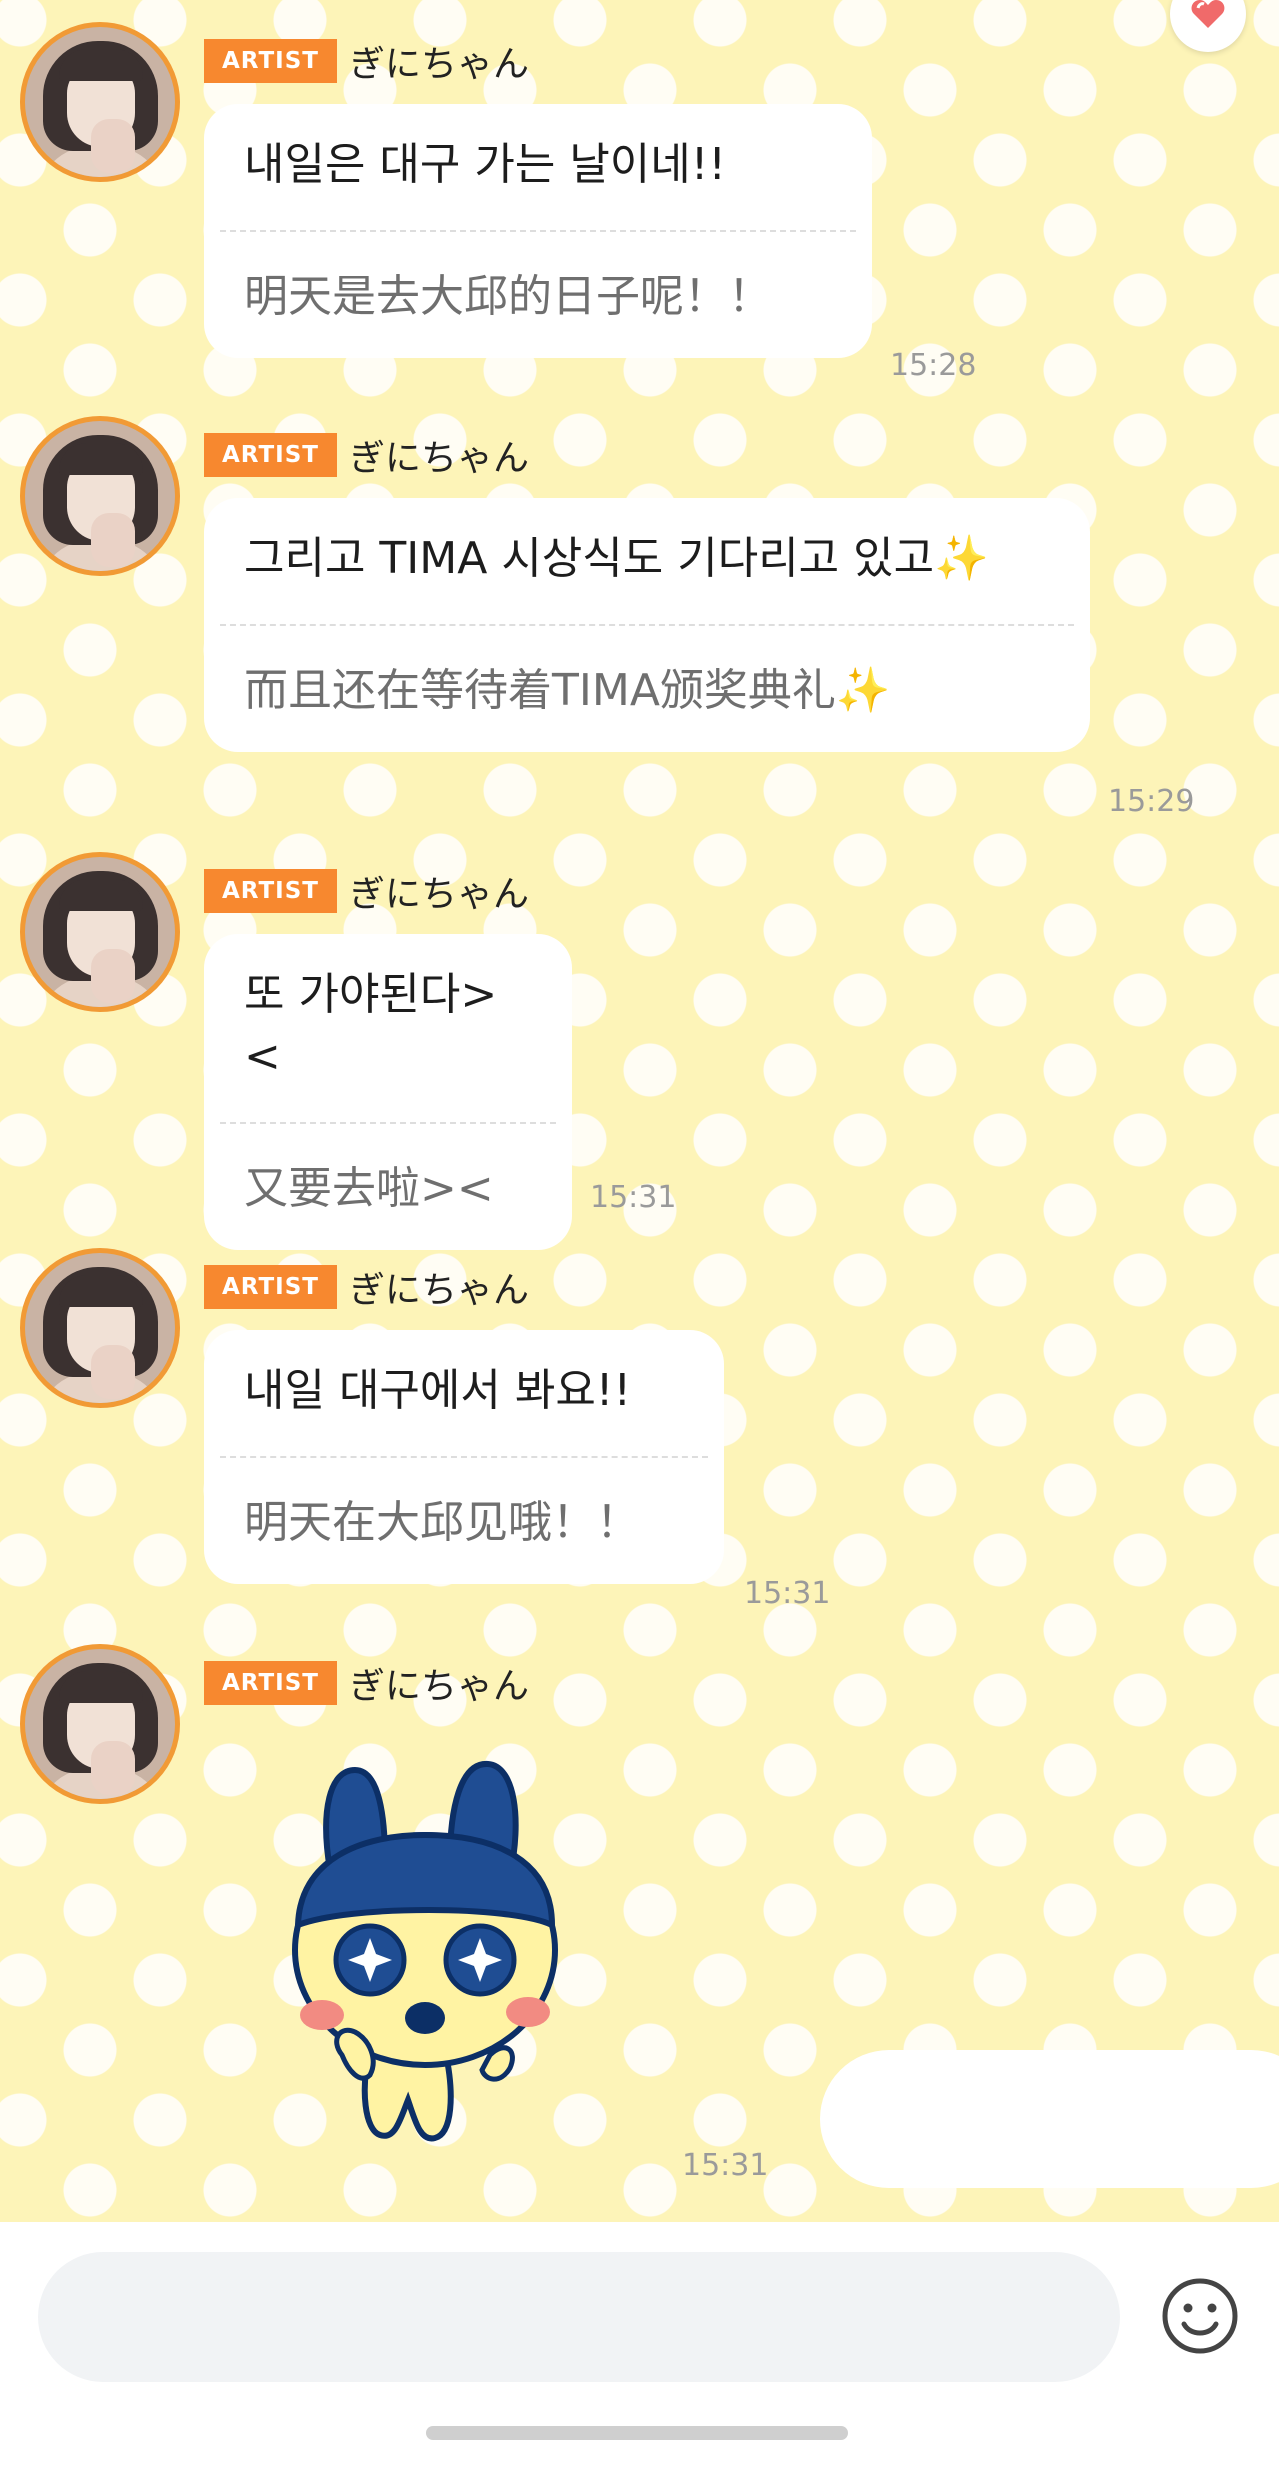 Image resolution: width=1279 pixels, height=2468 pixels. Describe the element at coordinates (464, 1457) in the screenshot. I see `message-bubble: 내일 대구에서 봐요!! 明天在大邱见哦！！` at that location.